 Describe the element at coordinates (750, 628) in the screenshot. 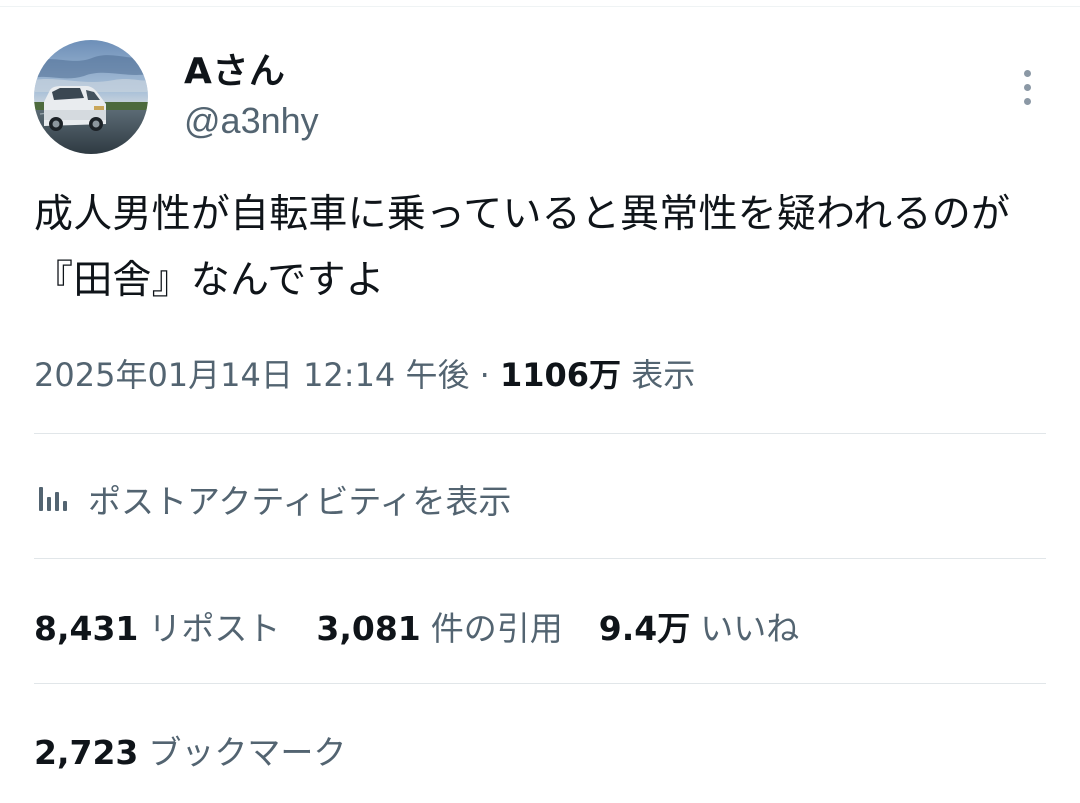

I see `likes-label: いいね` at that location.